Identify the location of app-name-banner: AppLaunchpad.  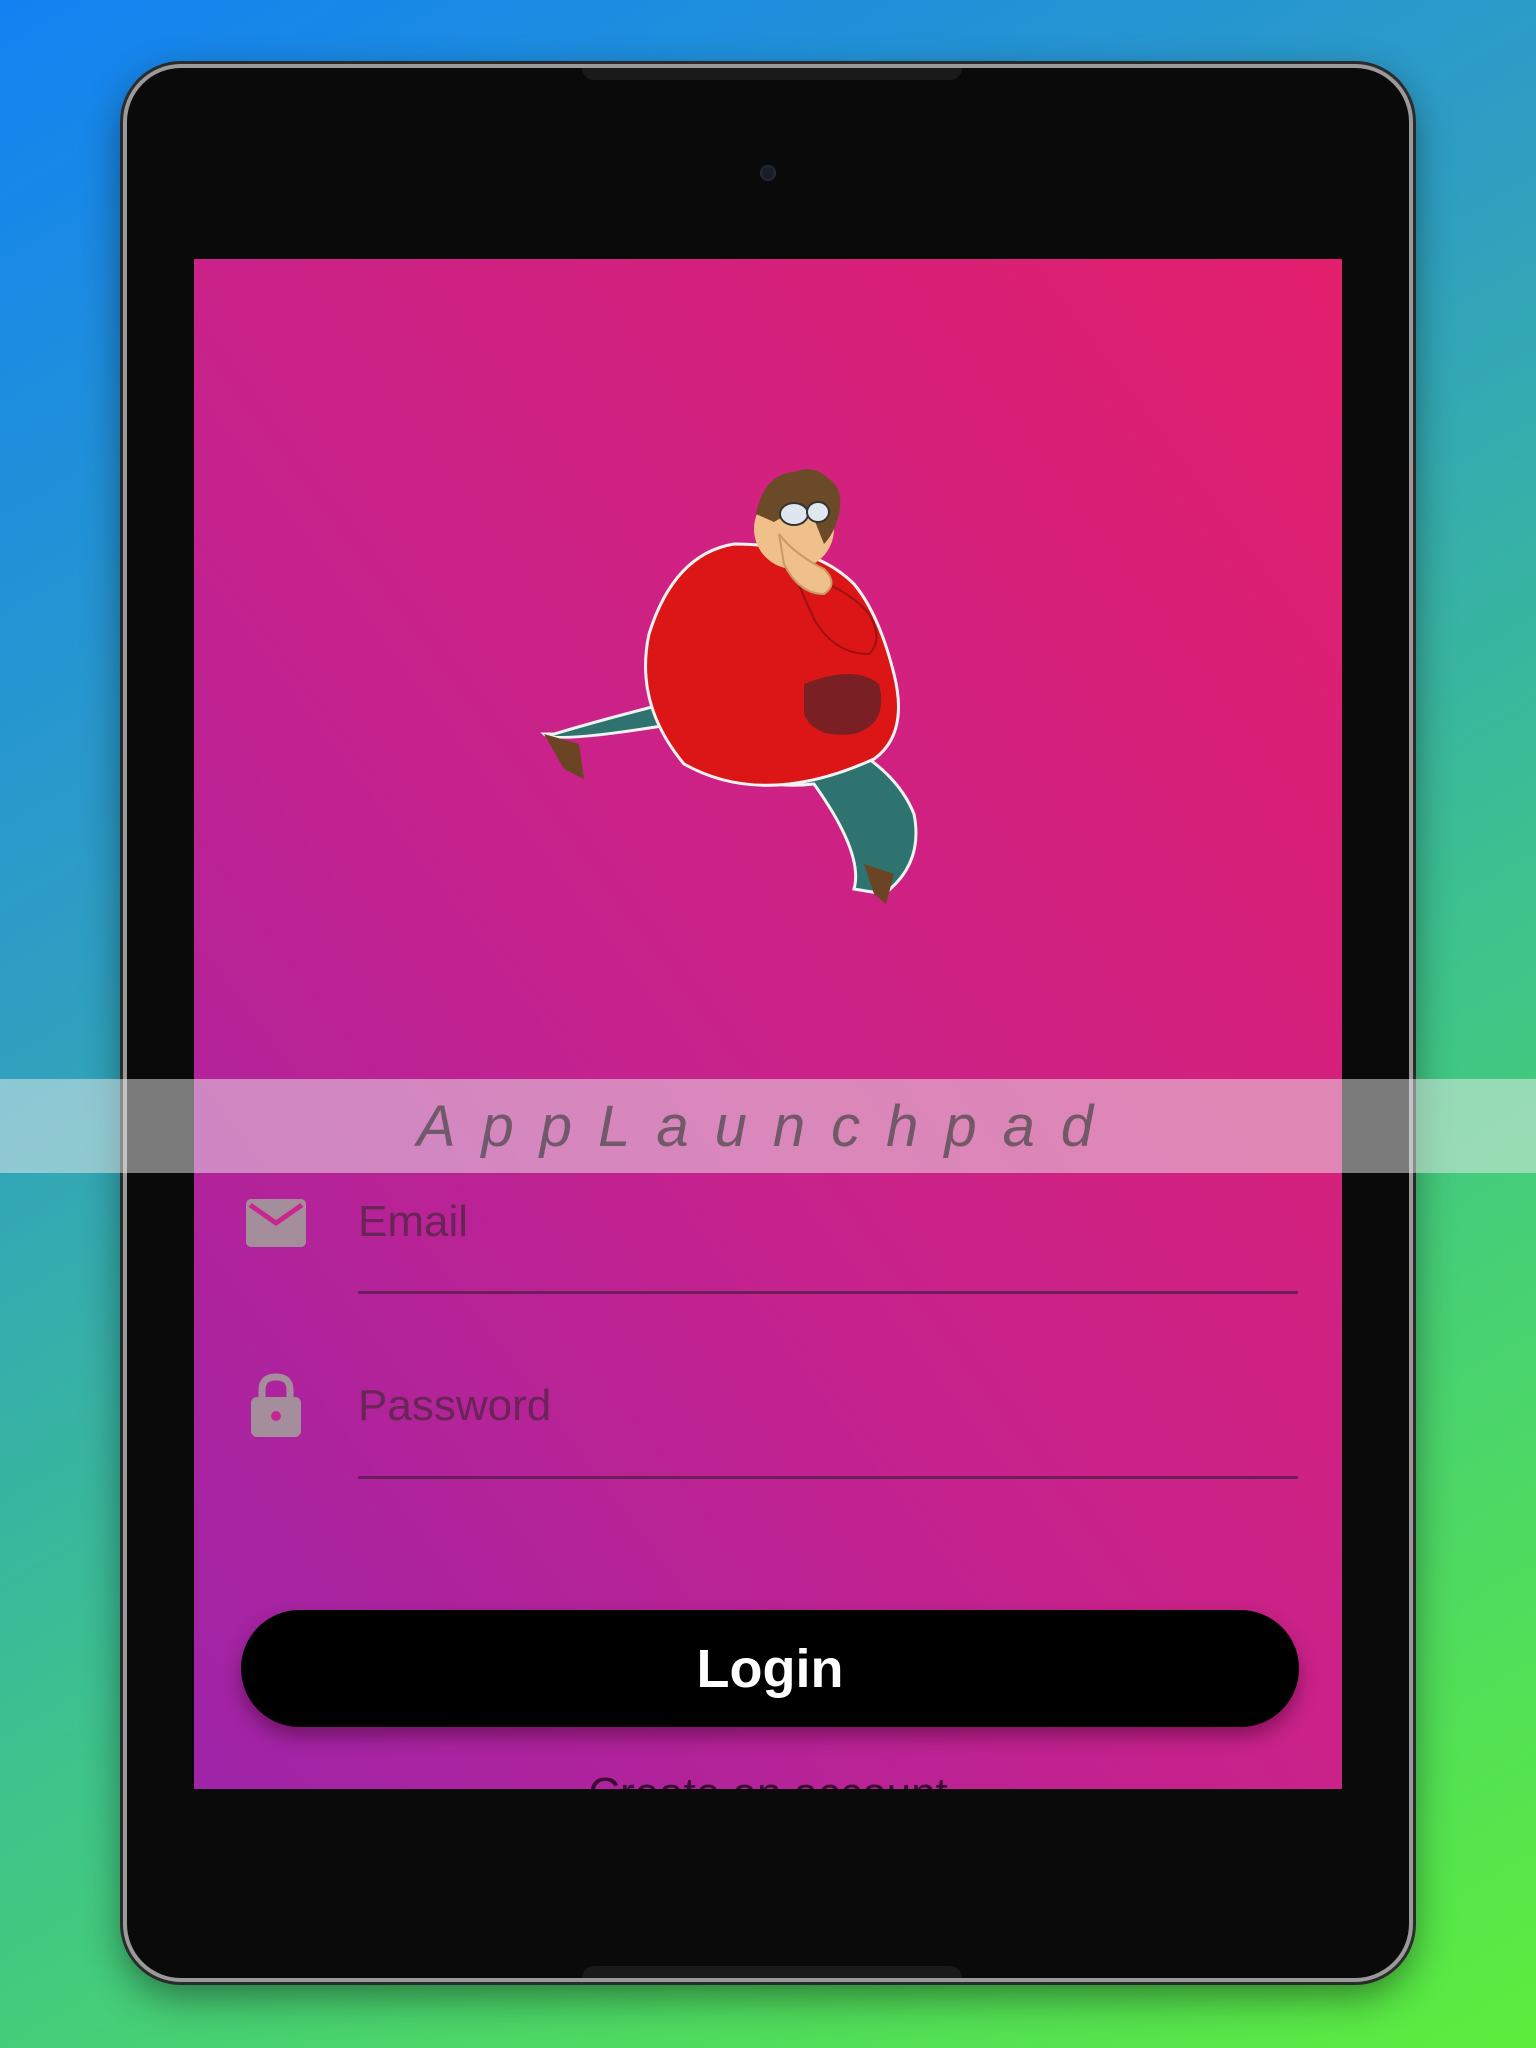
(768, 1126).